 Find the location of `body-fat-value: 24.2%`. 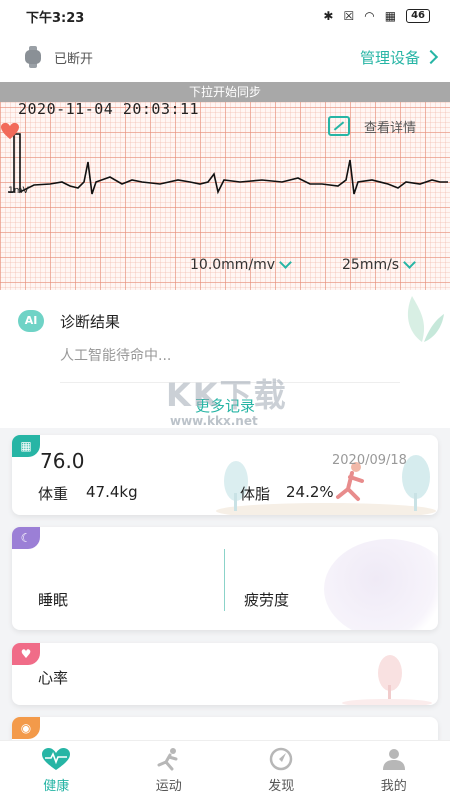

body-fat-value: 24.2% is located at coordinates (310, 492).